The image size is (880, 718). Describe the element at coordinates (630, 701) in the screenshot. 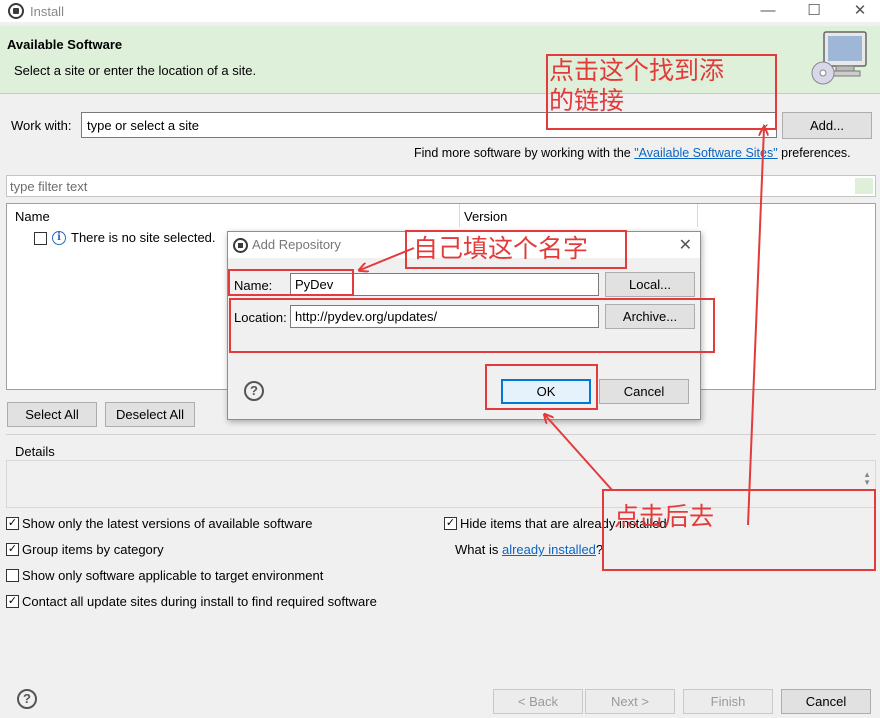

I see `next-button: Next >` at that location.